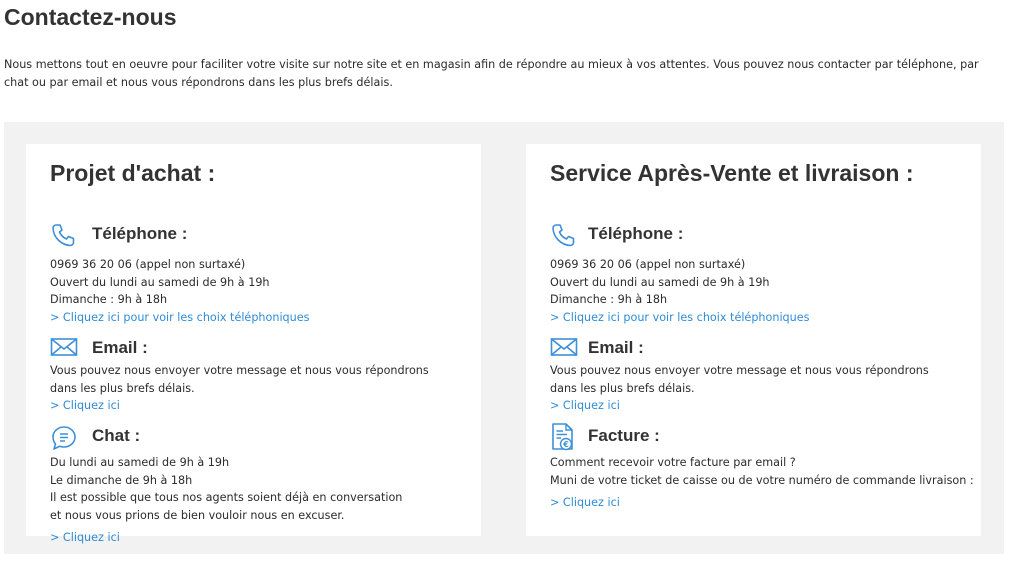  What do you see at coordinates (624, 435) in the screenshot?
I see `facture-section-title: Facture :` at bounding box center [624, 435].